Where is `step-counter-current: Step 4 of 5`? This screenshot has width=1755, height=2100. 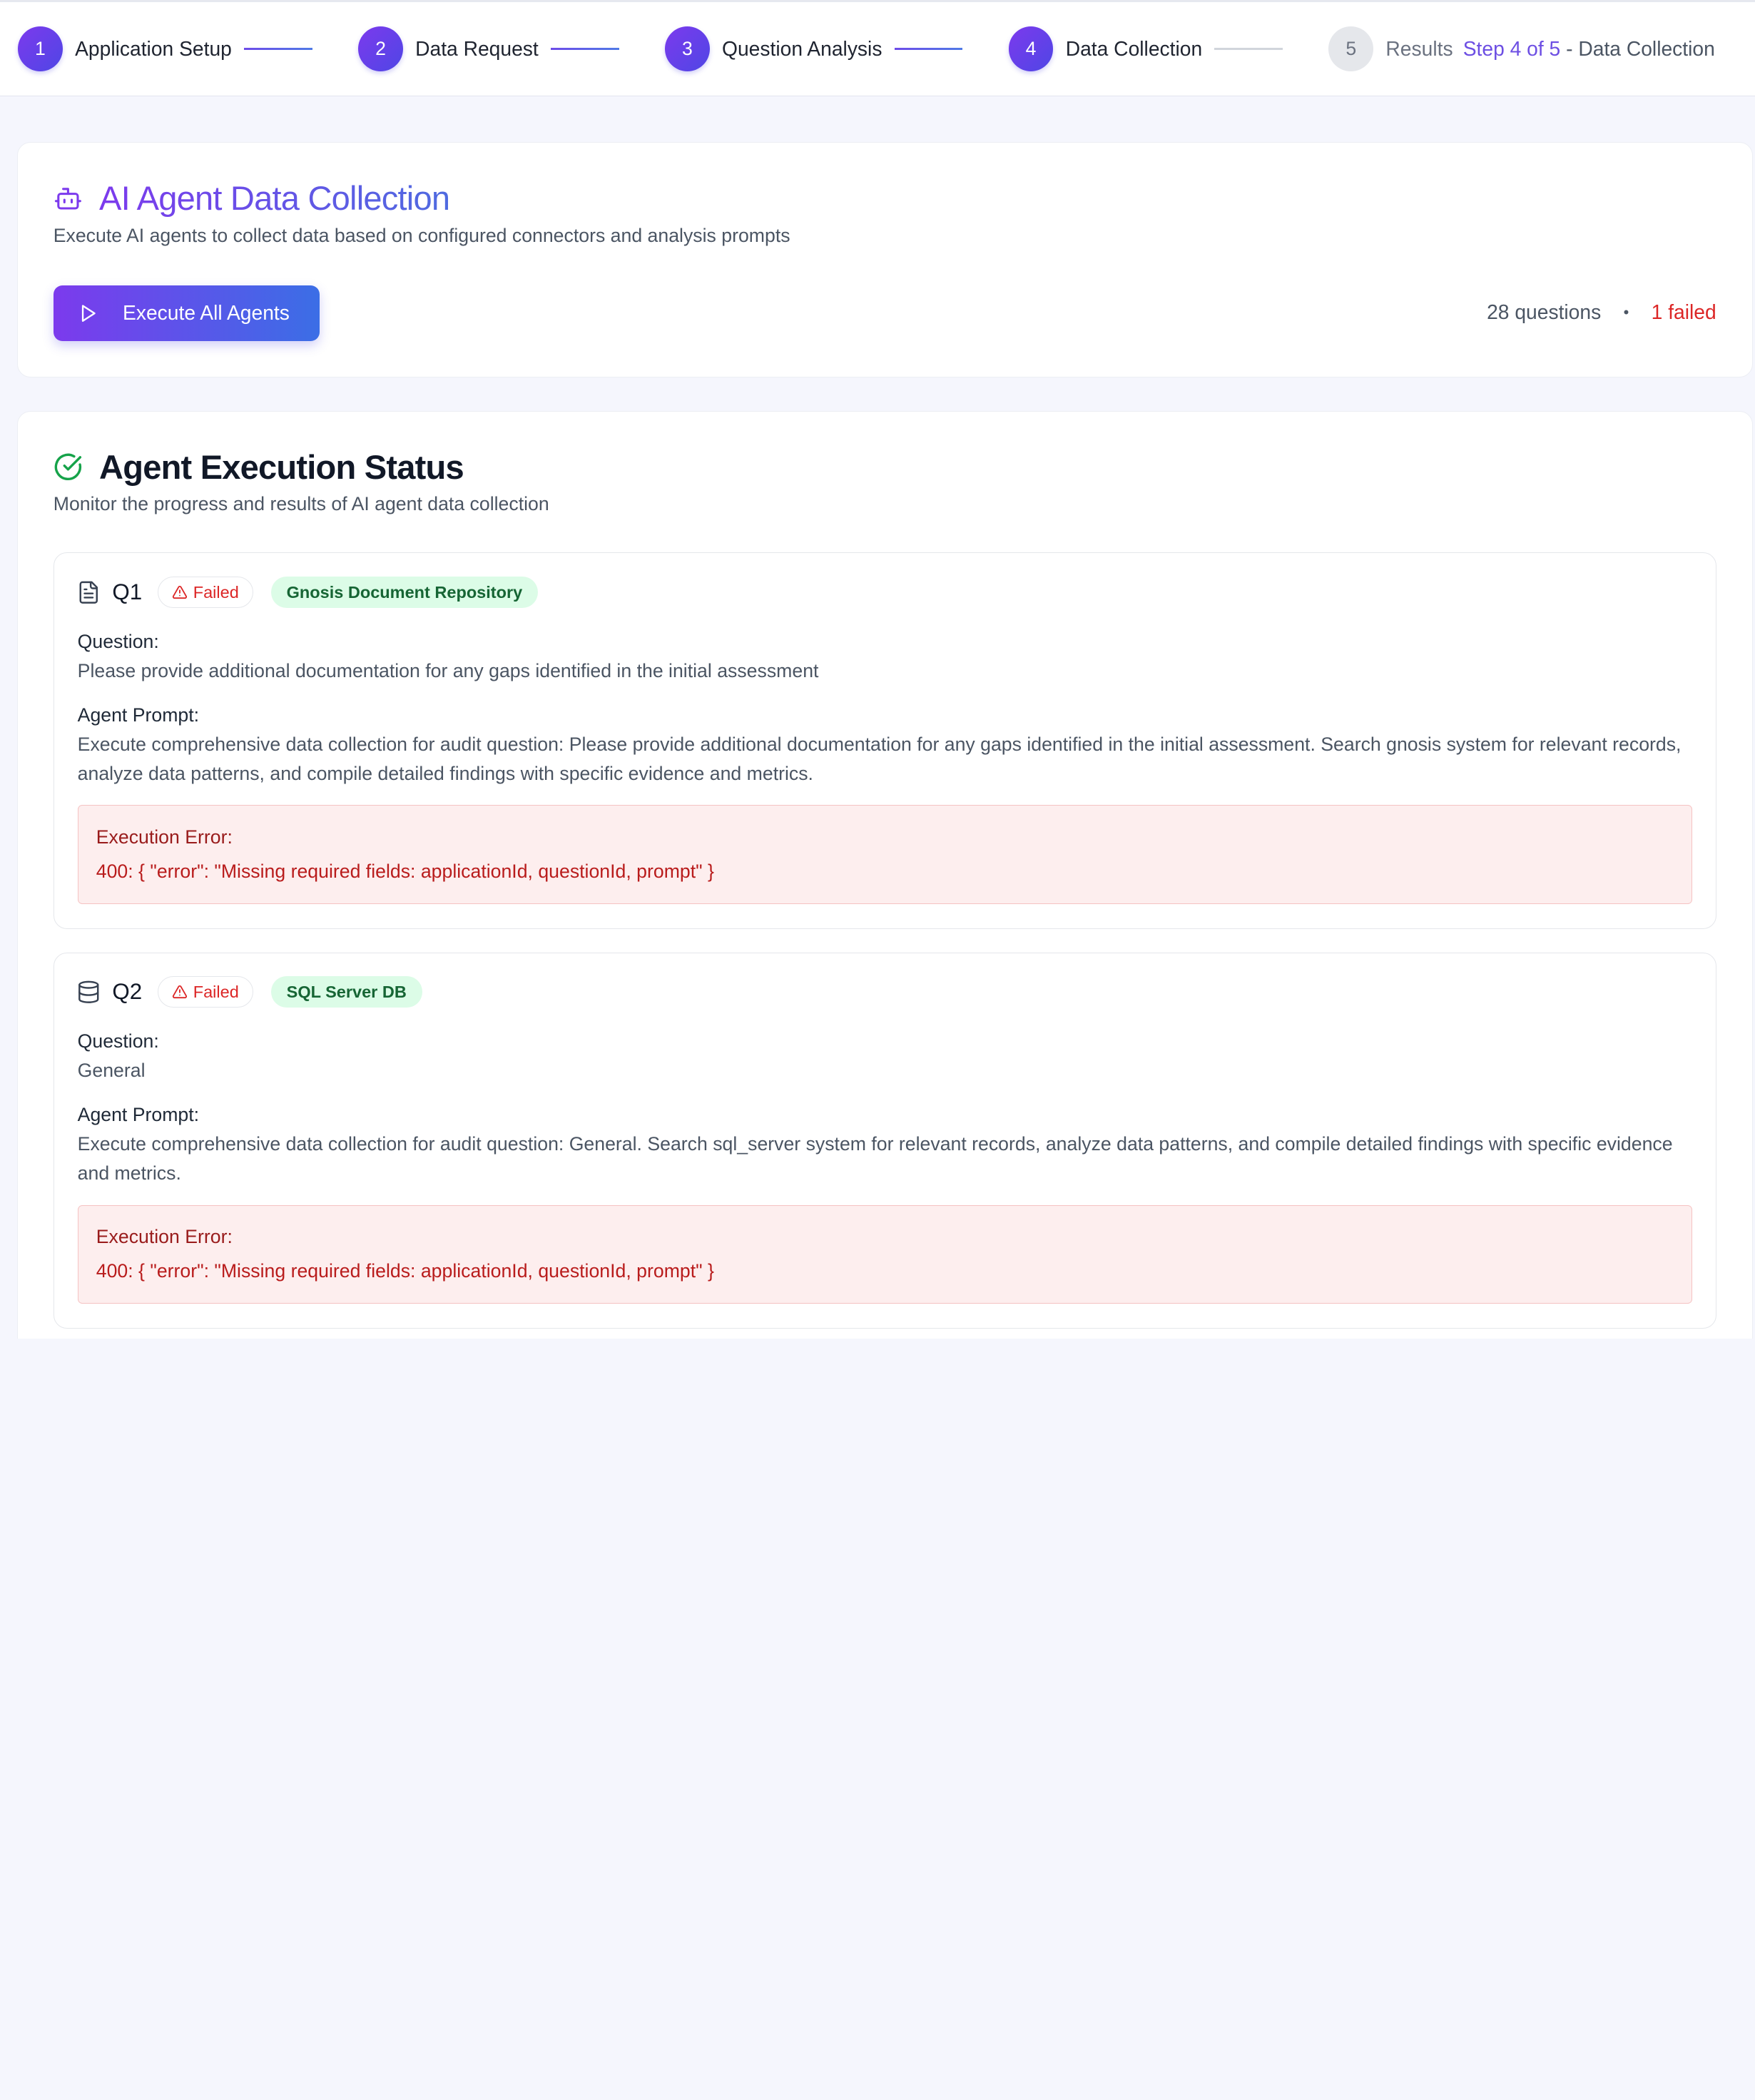 step-counter-current: Step 4 of 5 is located at coordinates (1511, 48).